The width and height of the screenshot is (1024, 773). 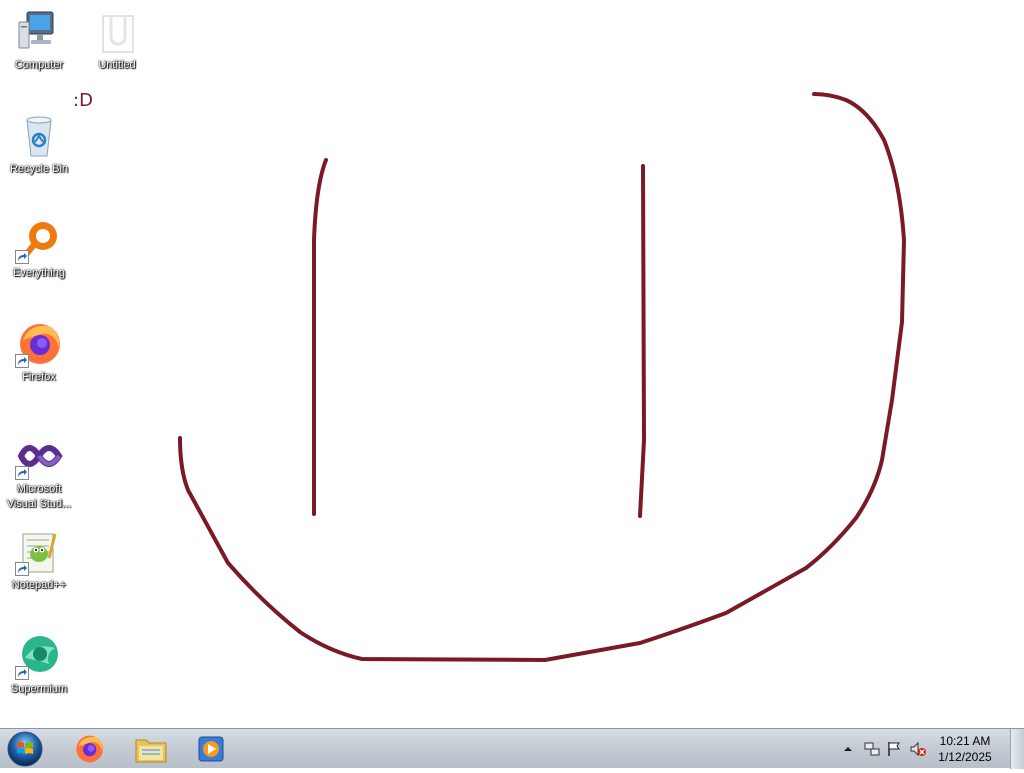 I want to click on recycle-bin-icon, so click(x=39, y=136).